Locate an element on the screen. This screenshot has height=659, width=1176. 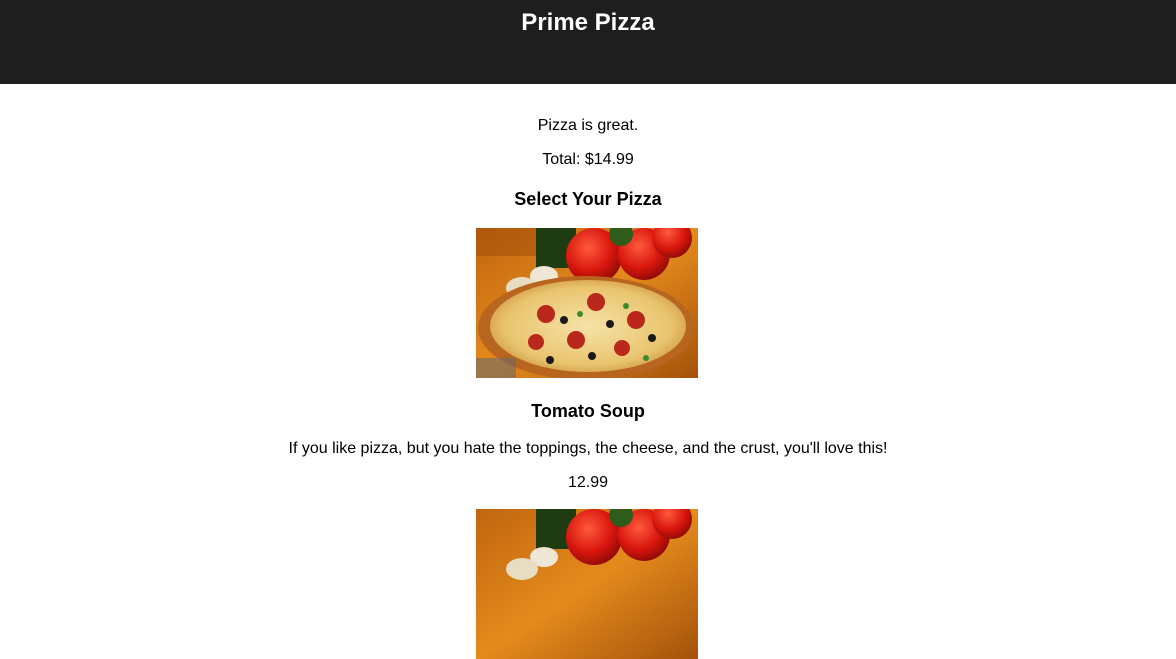
site-title: Prime Pizza is located at coordinates (588, 22).